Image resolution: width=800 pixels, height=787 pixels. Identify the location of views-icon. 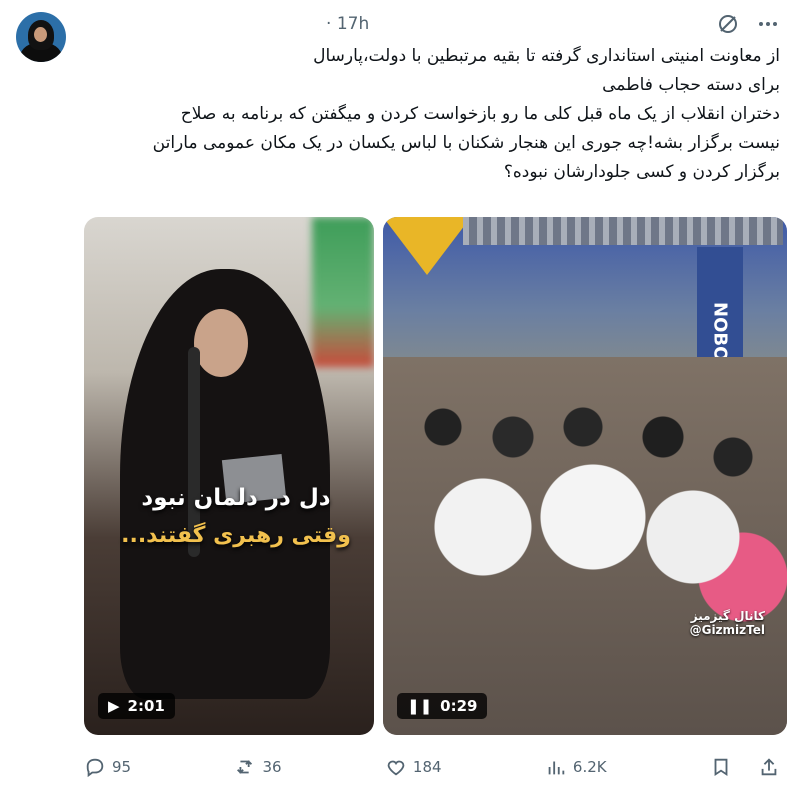
(556, 768).